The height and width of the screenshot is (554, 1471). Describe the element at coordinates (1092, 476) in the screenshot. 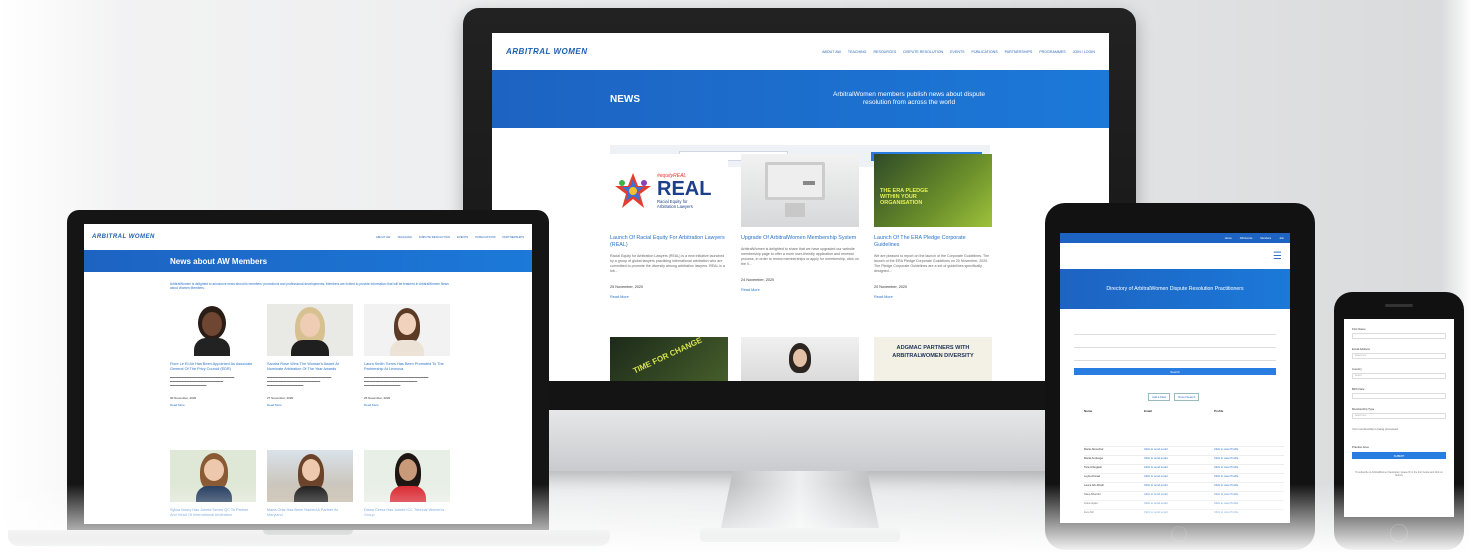

I see `member-name: Leyla Ahmad` at that location.